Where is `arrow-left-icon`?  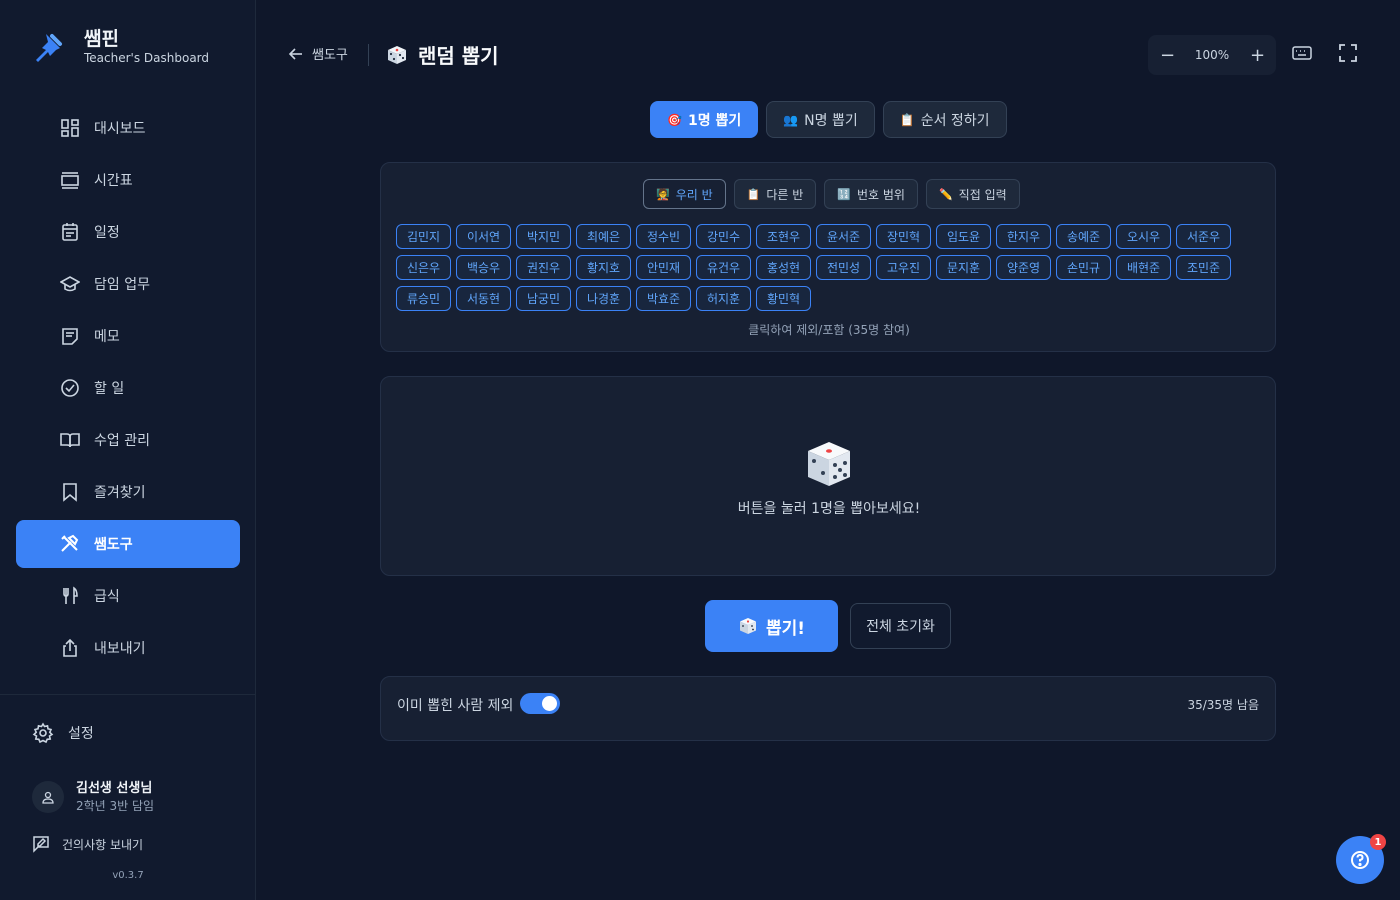
arrow-left-icon is located at coordinates (295, 53).